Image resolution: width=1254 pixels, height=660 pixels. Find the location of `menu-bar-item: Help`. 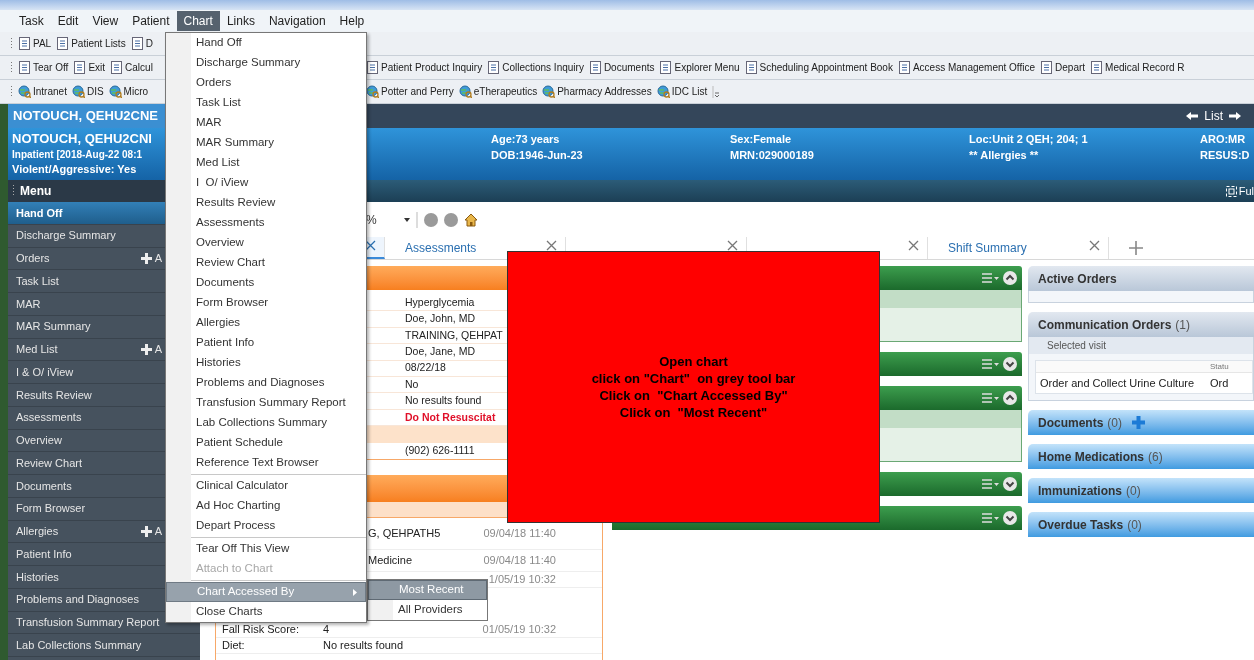

menu-bar-item: Help is located at coordinates (352, 21).